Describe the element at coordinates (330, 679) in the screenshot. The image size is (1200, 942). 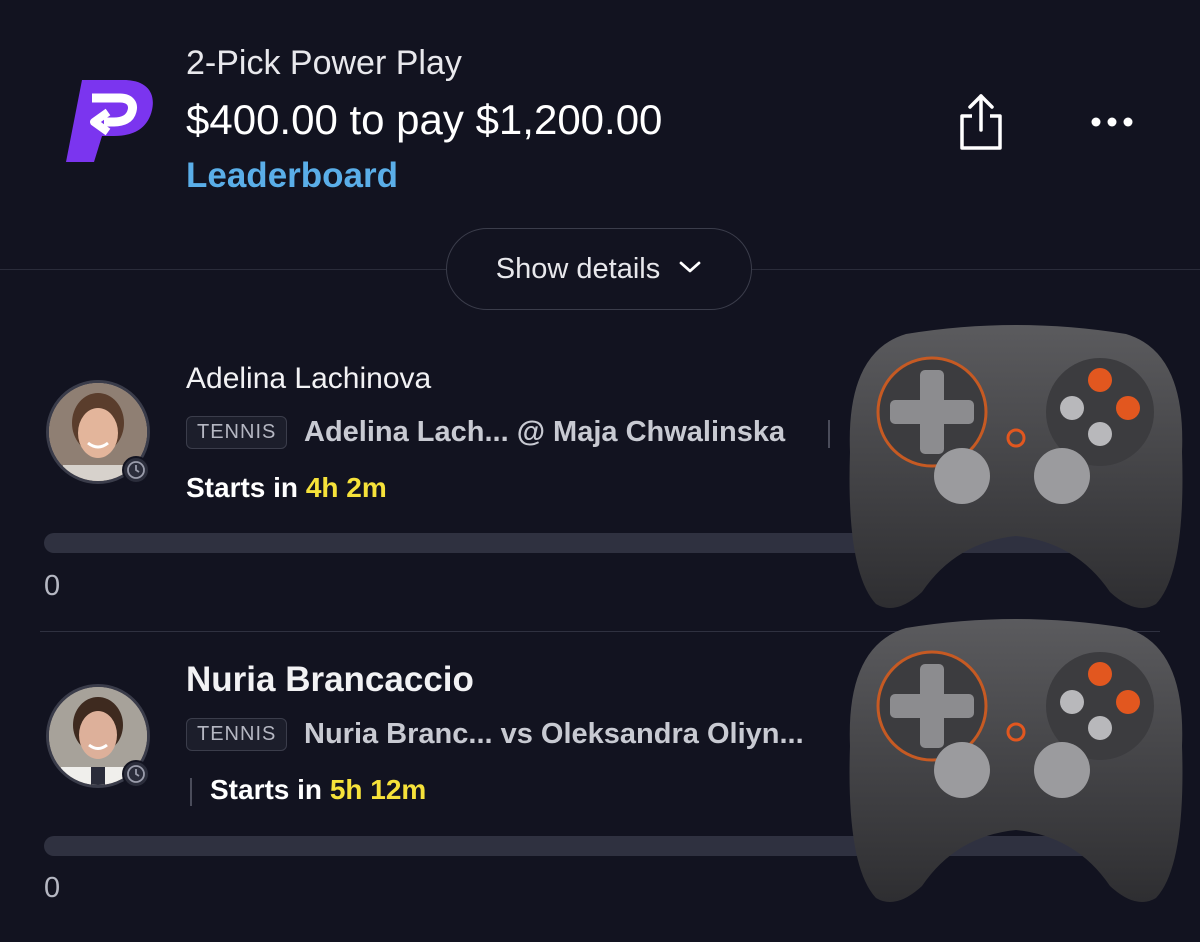
I see `player-name: Nuria Brancaccio` at that location.